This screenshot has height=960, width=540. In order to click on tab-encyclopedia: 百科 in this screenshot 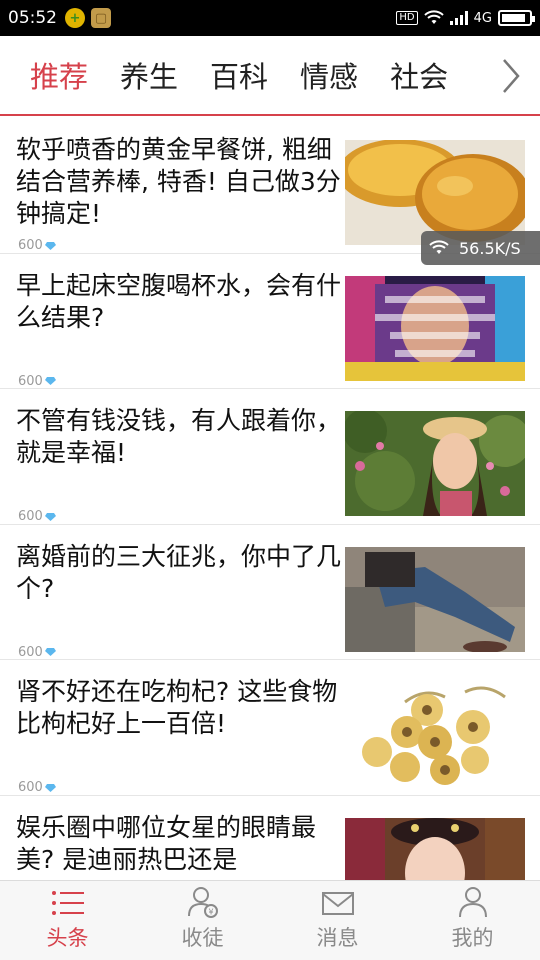, I will do `click(239, 75)`.